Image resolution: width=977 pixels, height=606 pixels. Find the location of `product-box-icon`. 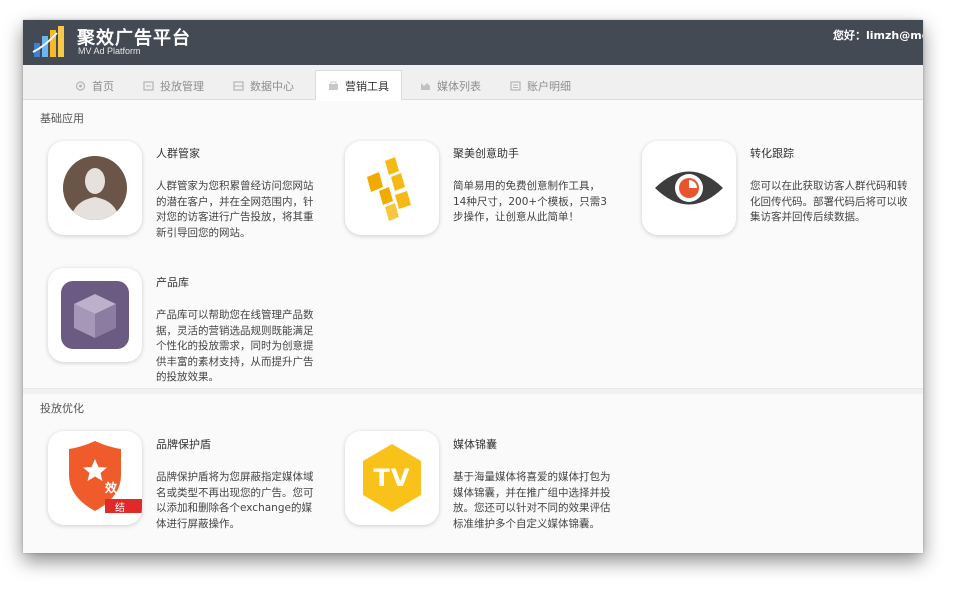

product-box-icon is located at coordinates (95, 315).